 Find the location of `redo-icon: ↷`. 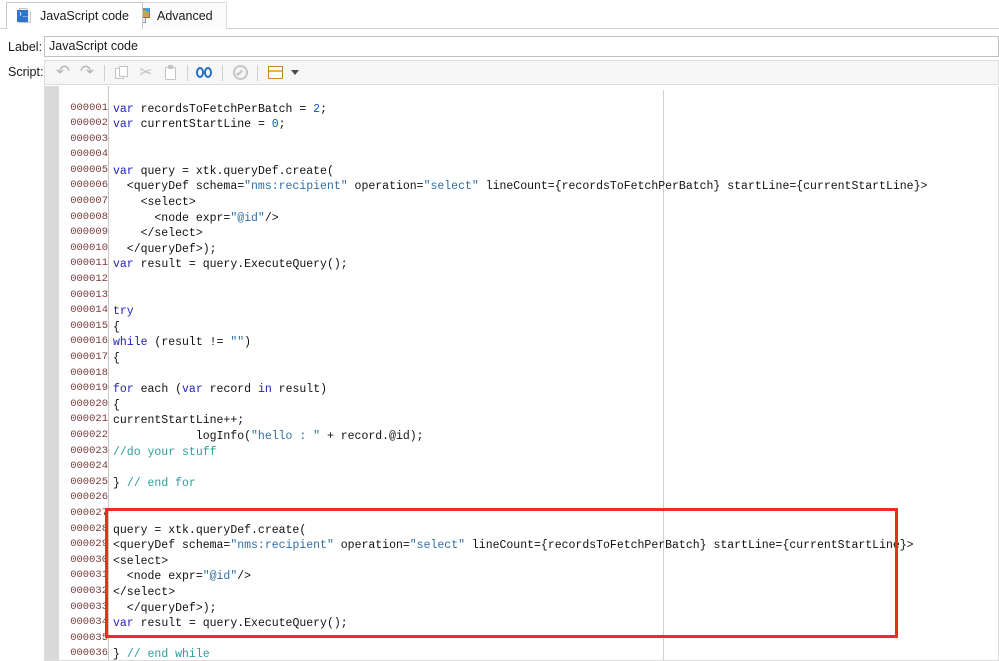

redo-icon: ↷ is located at coordinates (87, 72).